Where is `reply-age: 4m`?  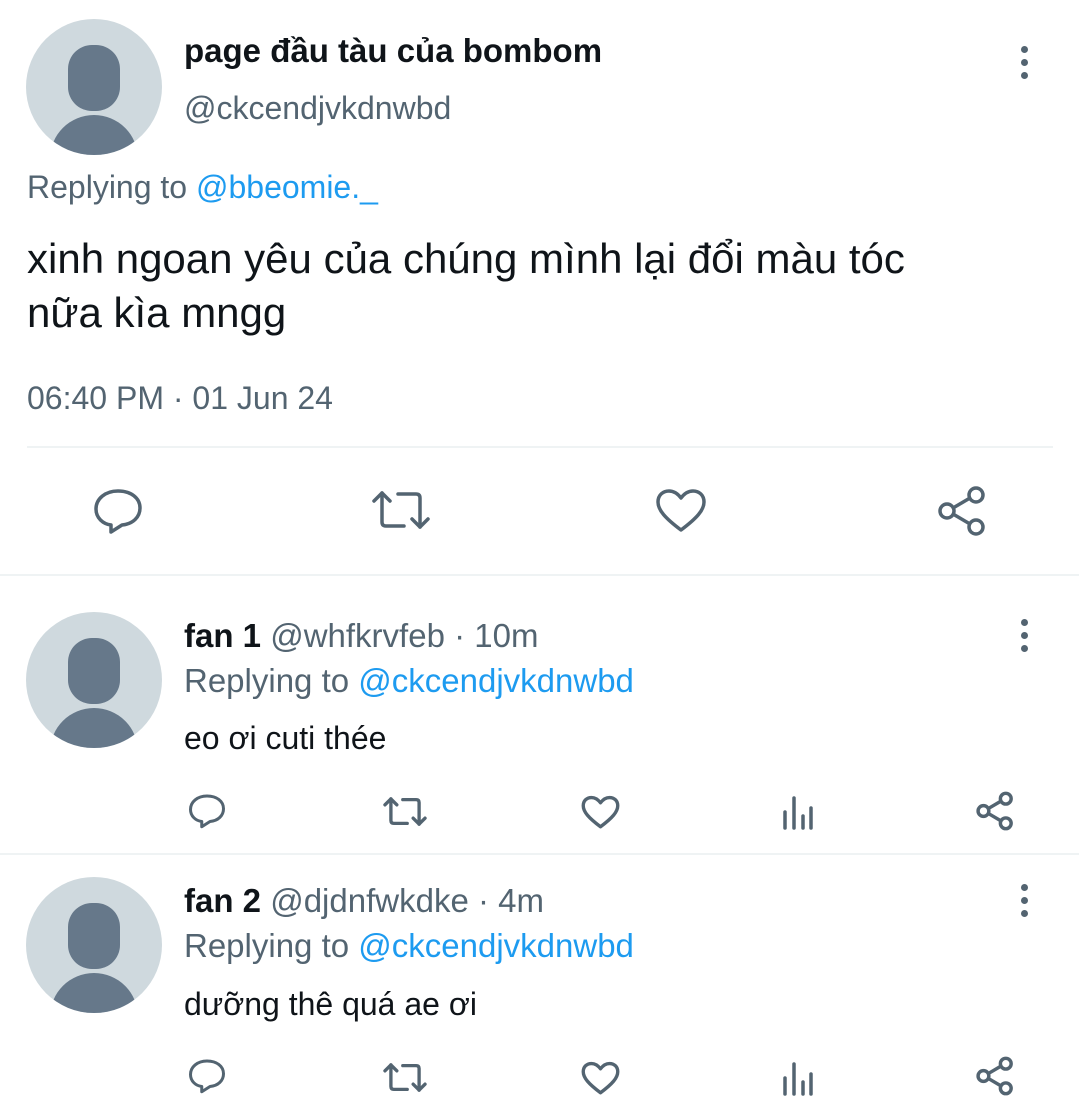 reply-age: 4m is located at coordinates (521, 900).